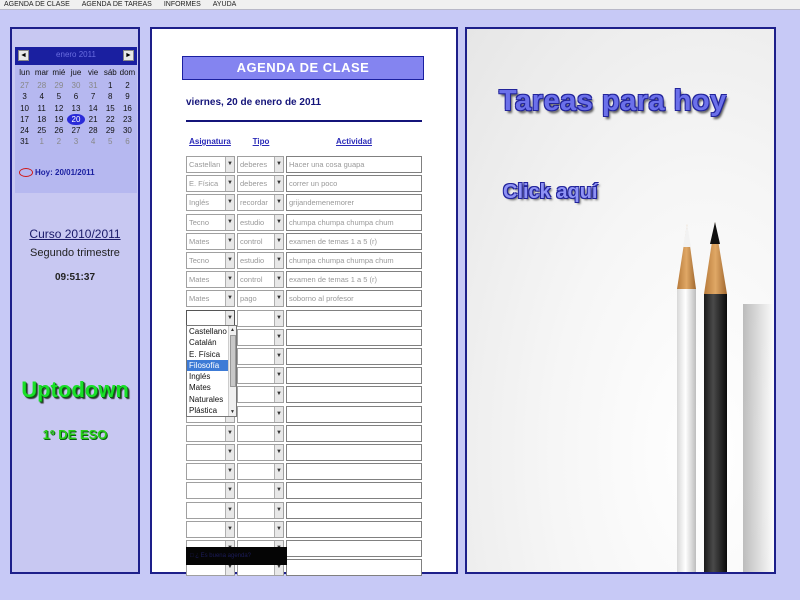 This screenshot has height=600, width=800. Describe the element at coordinates (208, 354) in the screenshot. I see `dropdown-option: E. Física` at that location.